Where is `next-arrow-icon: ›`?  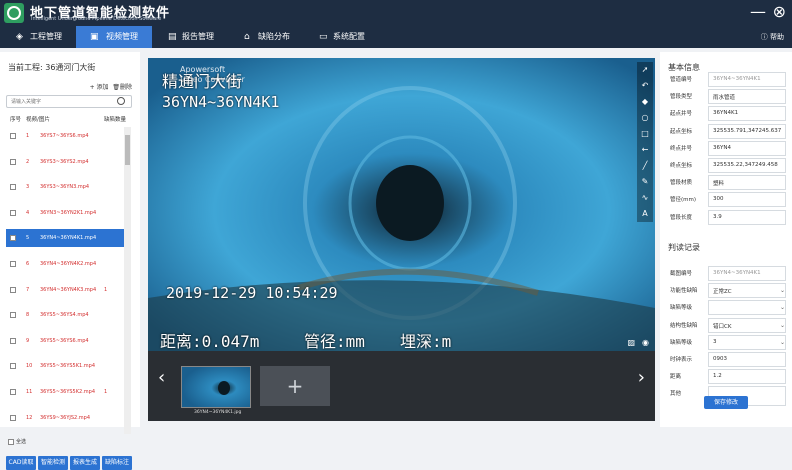 next-arrow-icon: › is located at coordinates (641, 377).